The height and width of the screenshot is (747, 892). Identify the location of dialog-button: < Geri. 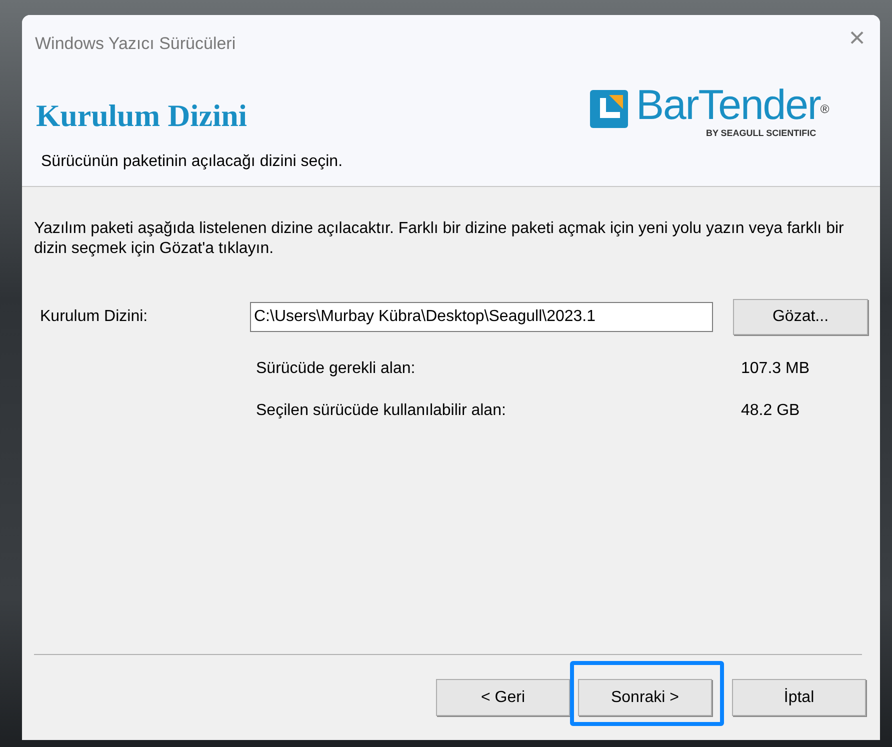
(503, 697).